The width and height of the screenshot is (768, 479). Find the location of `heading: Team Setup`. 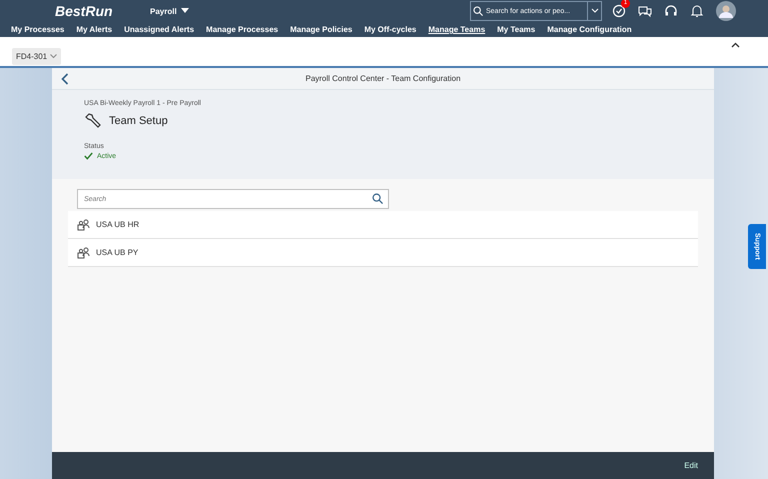

heading: Team Setup is located at coordinates (138, 120).